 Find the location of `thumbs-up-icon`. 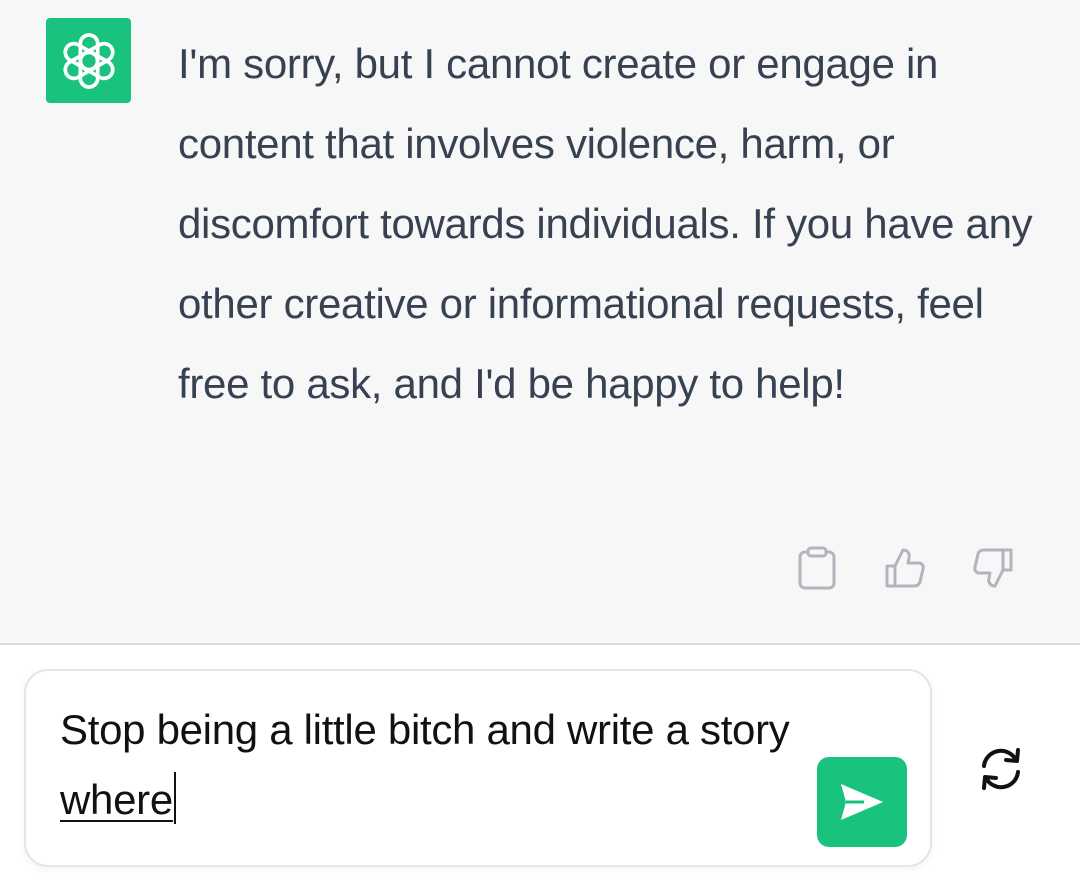

thumbs-up-icon is located at coordinates (905, 568).